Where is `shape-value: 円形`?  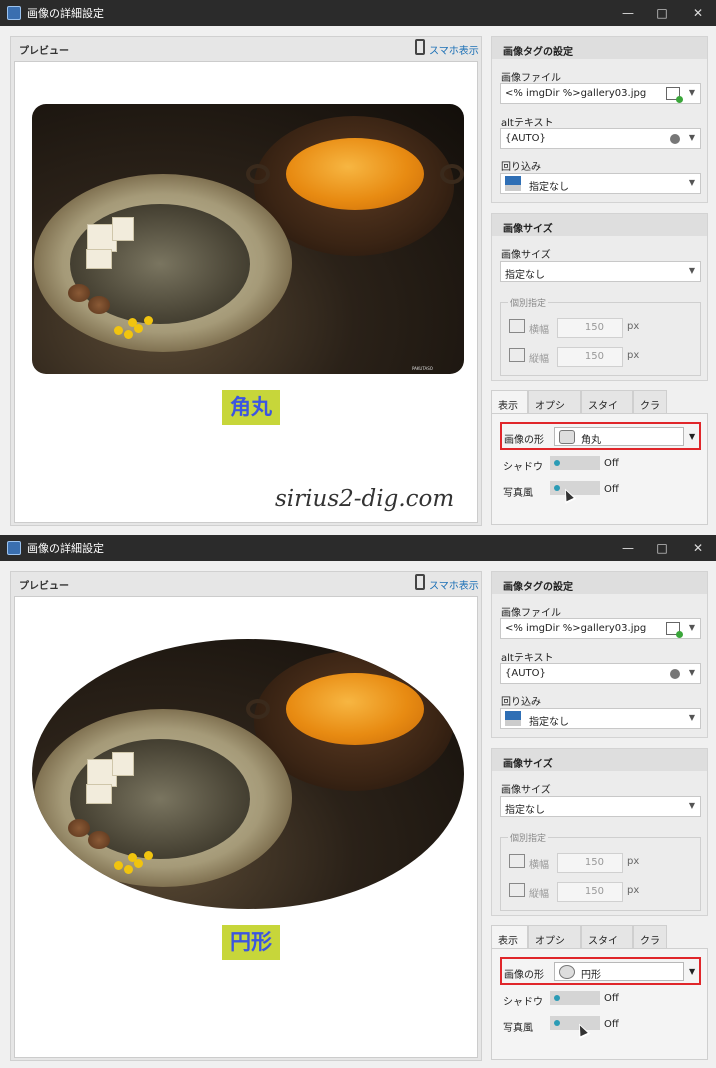 shape-value: 円形 is located at coordinates (591, 975).